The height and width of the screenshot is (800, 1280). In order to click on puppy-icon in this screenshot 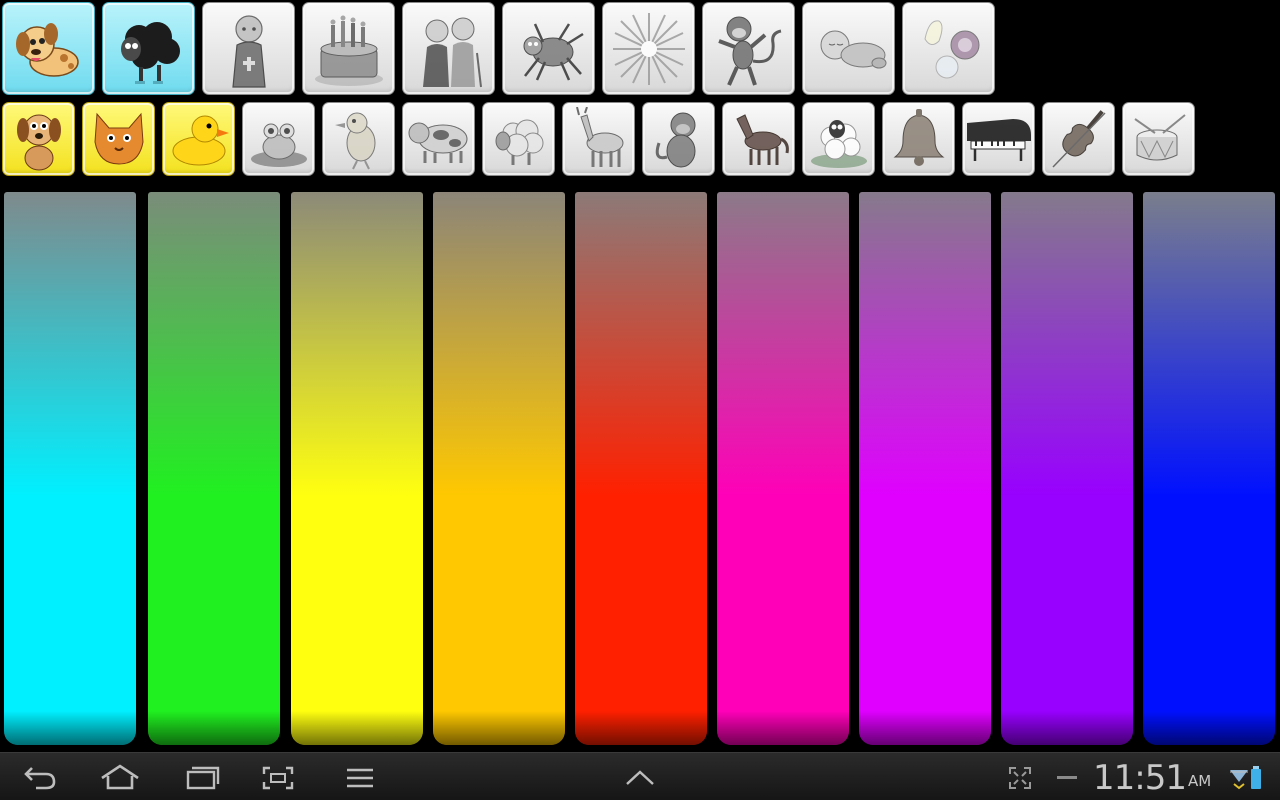, I will do `click(47, 49)`.